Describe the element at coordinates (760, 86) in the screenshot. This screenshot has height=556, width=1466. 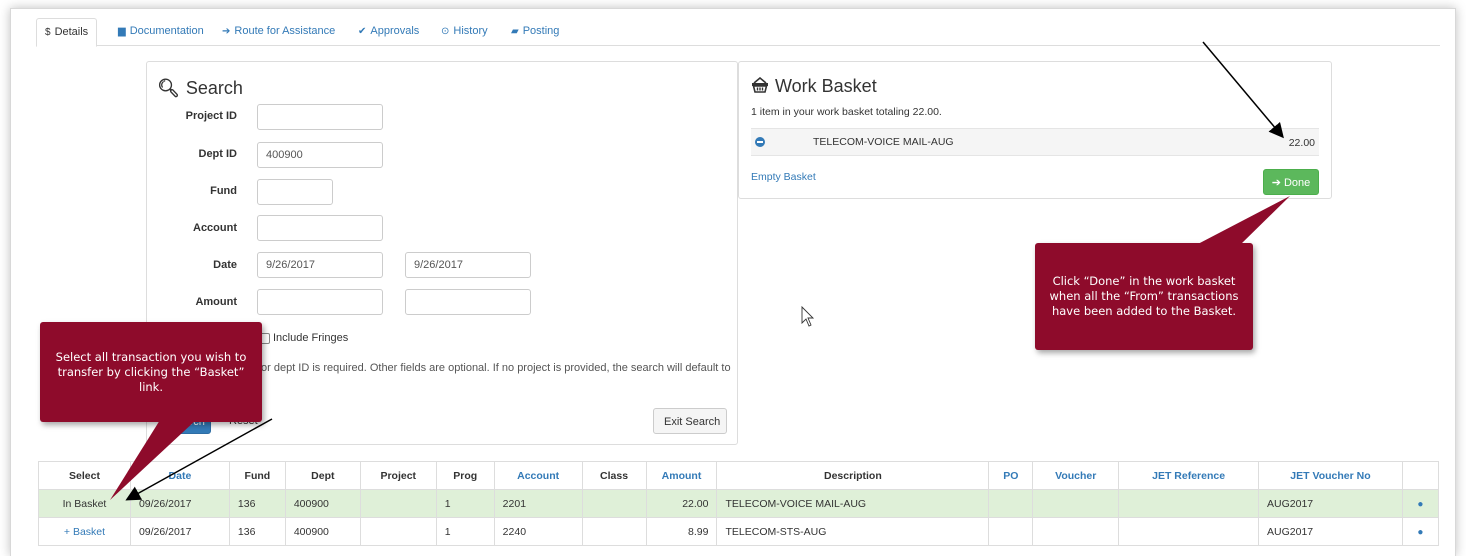
I see `basket-icon` at that location.